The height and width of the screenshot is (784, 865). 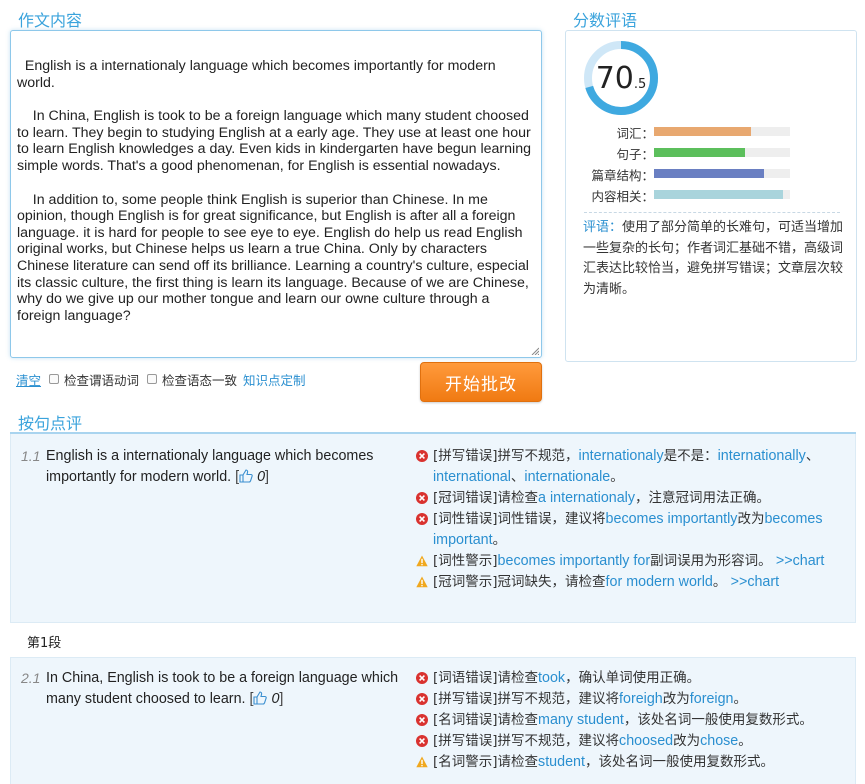 What do you see at coordinates (621, 456) in the screenshot?
I see `highlighted-phrase: internationaly` at bounding box center [621, 456].